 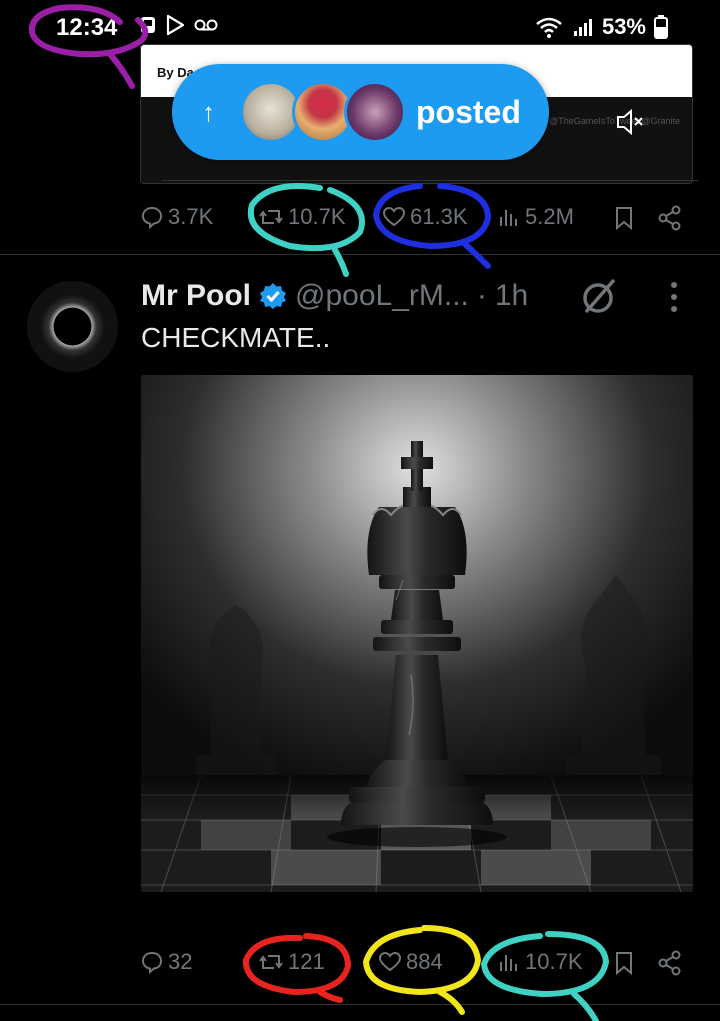 I want to click on view-count: 5.2M, so click(x=549, y=216).